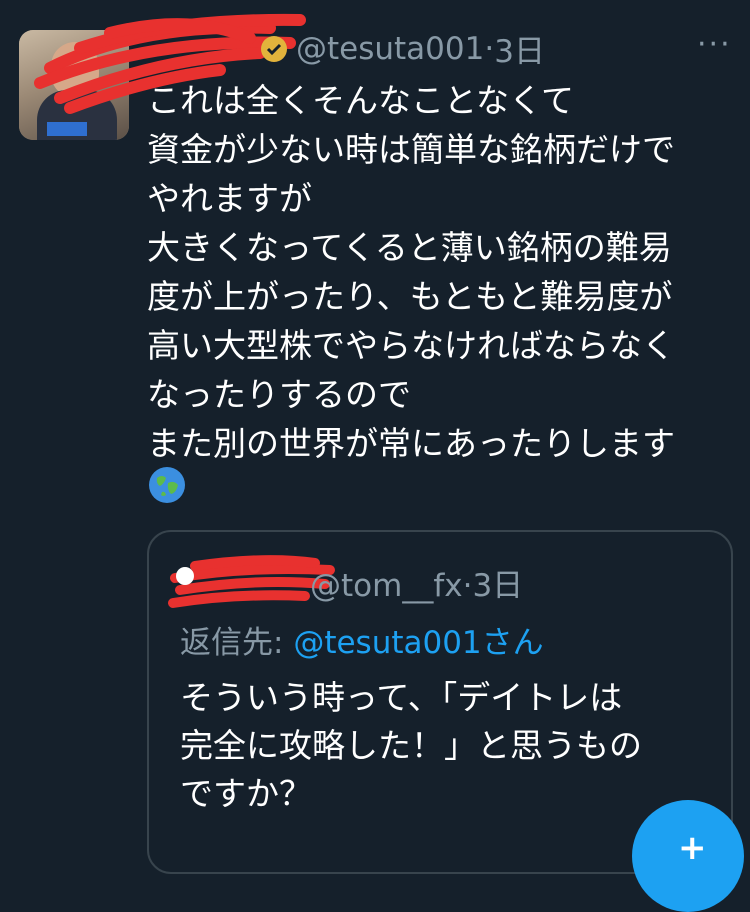 The height and width of the screenshot is (912, 750). Describe the element at coordinates (274, 48) in the screenshot. I see `verified-badge-icon` at that location.